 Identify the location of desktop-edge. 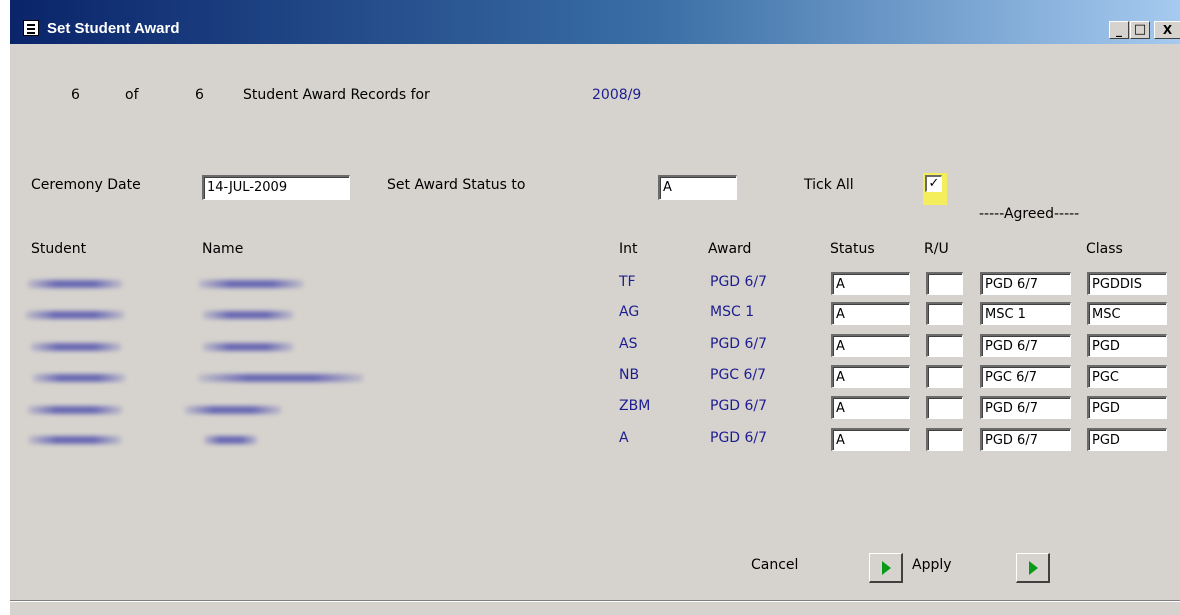
(4, 307).